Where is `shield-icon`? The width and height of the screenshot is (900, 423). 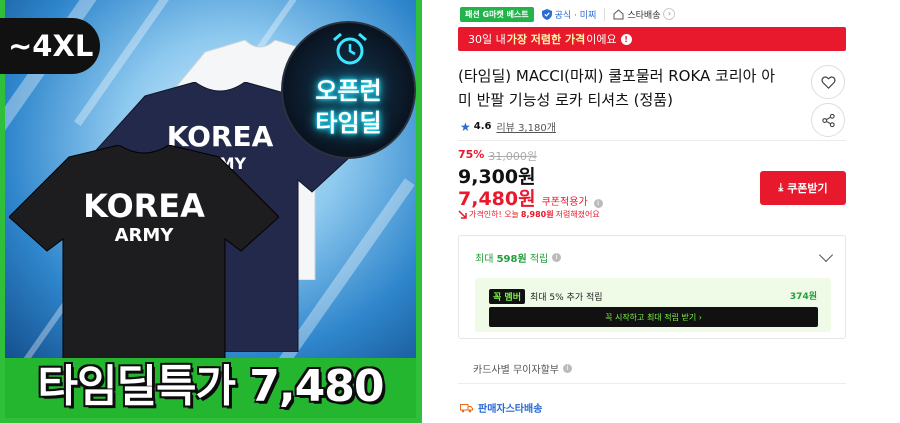
shield-icon is located at coordinates (546, 14).